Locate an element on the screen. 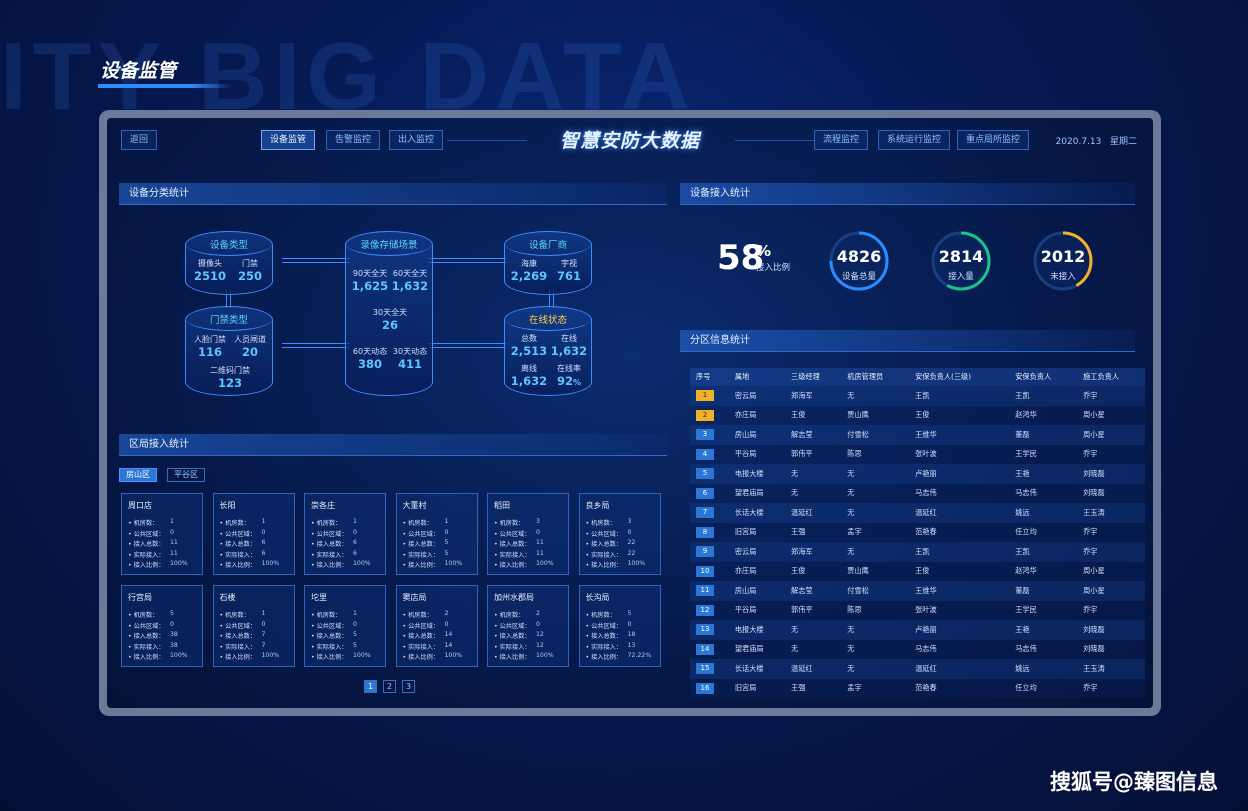 Image resolution: width=1248 pixels, height=811 pixels. page-2-button: 2 is located at coordinates (389, 686).